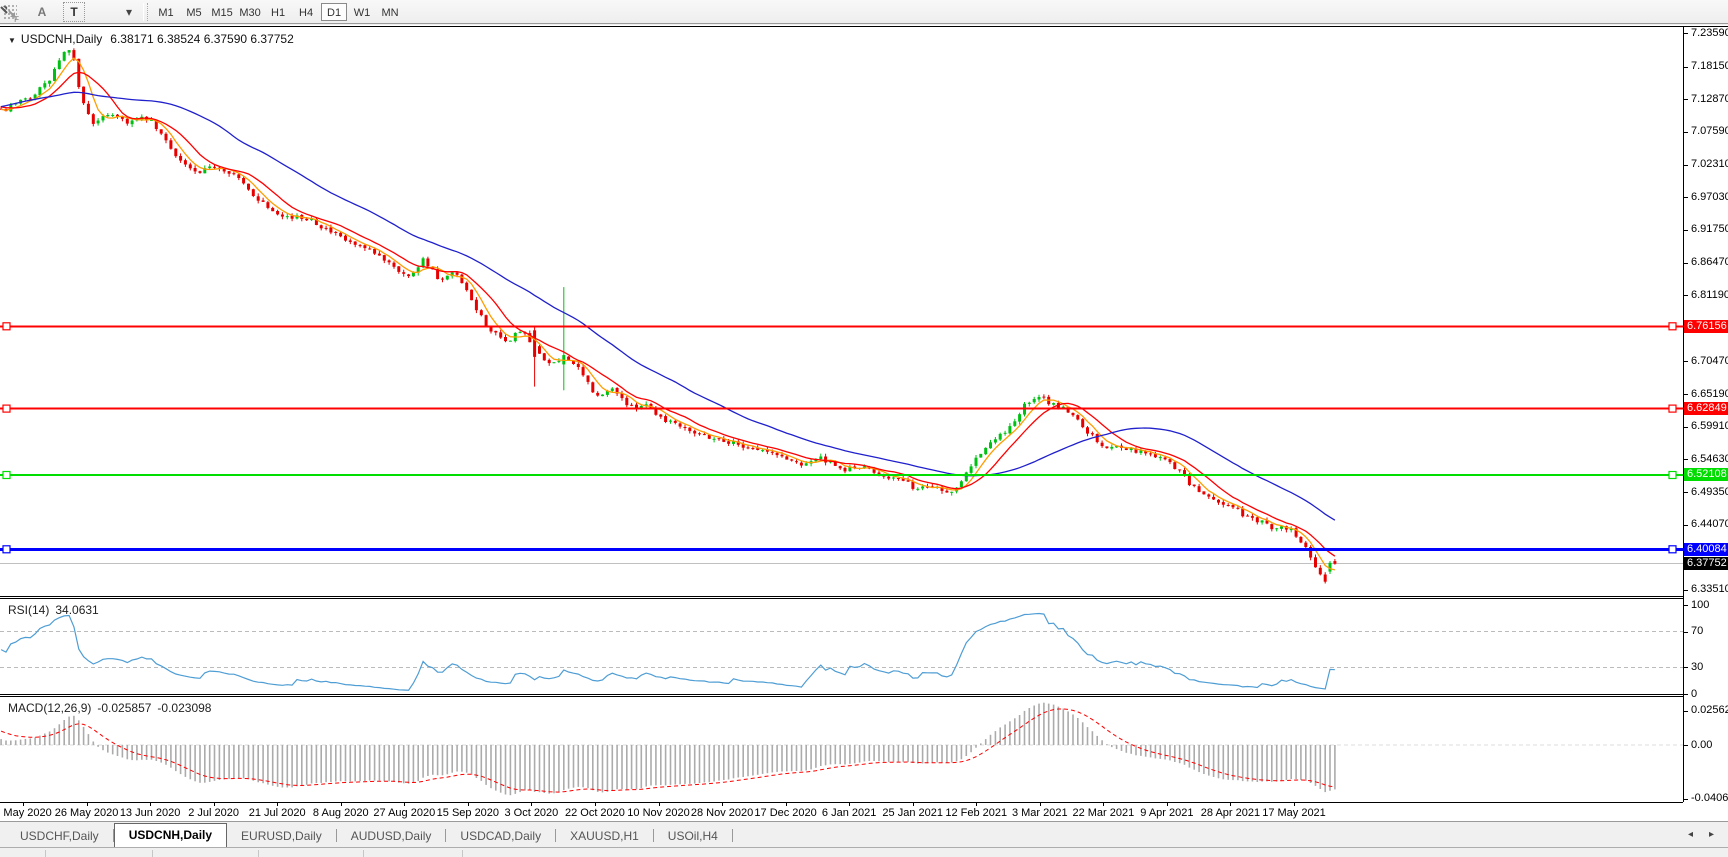 The height and width of the screenshot is (857, 1728). I want to click on cursor-tool-button, so click(58, 12).